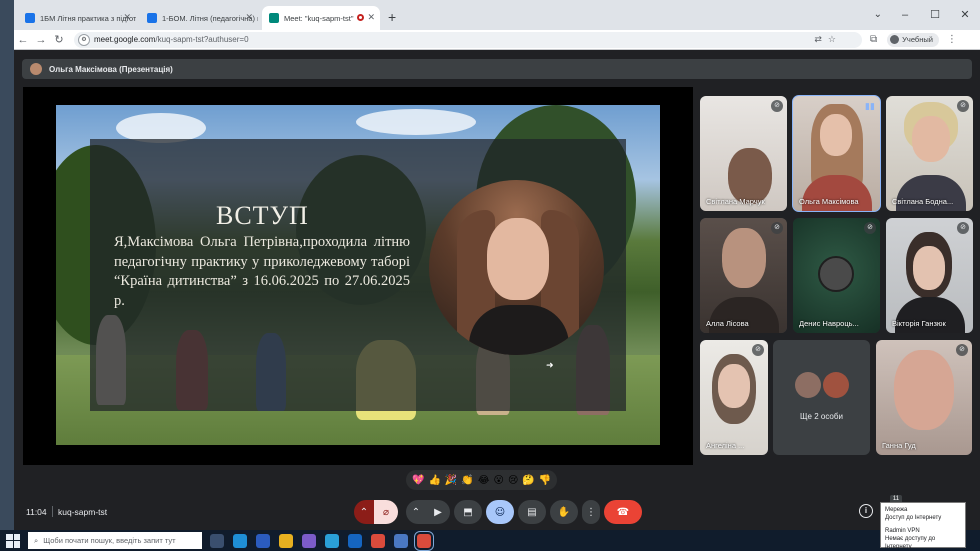 This screenshot has width=980, height=551. Describe the element at coordinates (564, 512) in the screenshot. I see `raise-hand-button: ✋` at that location.